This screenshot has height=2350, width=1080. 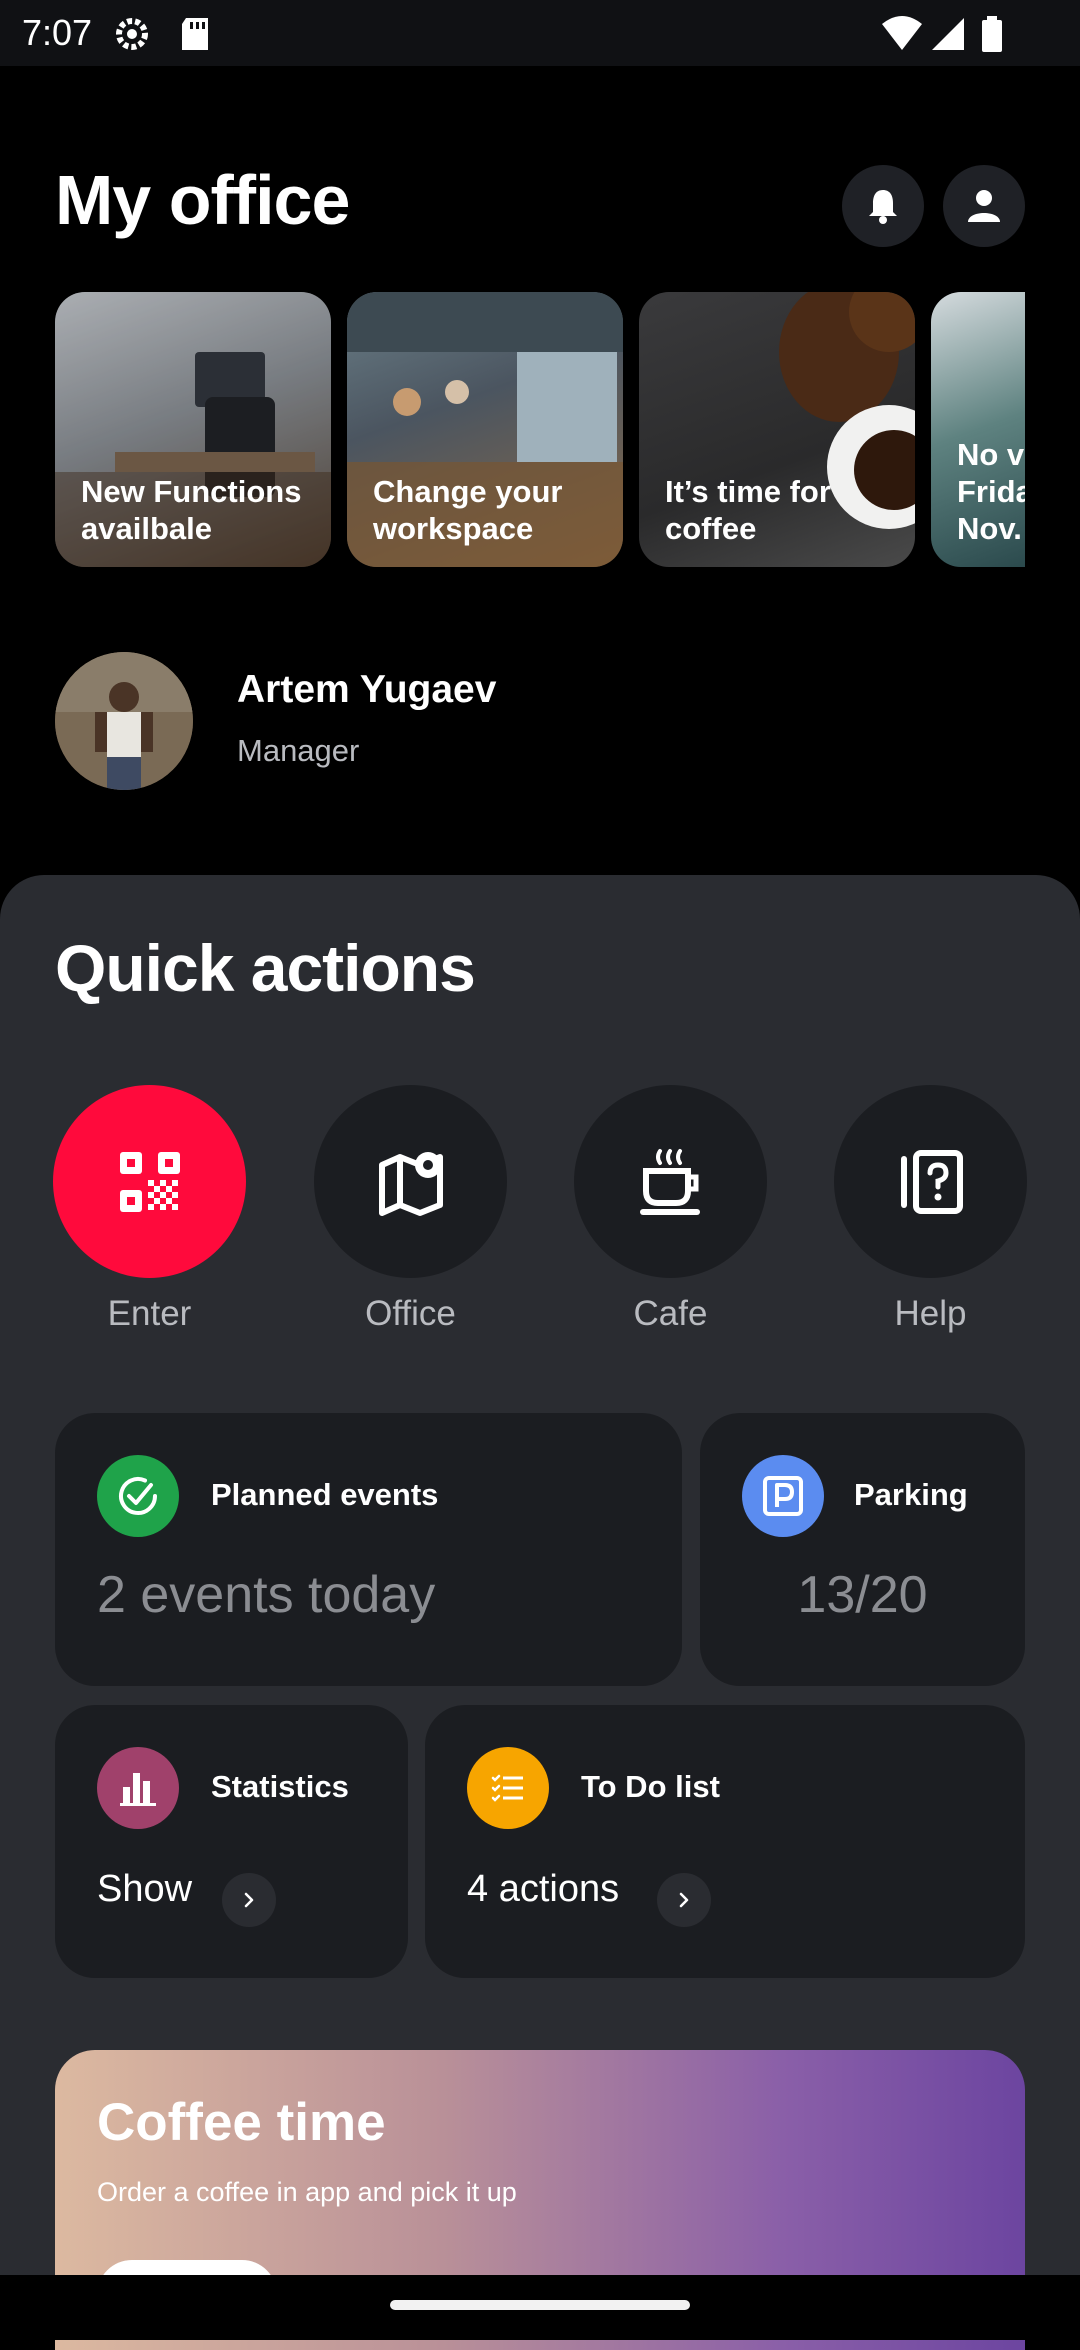 What do you see at coordinates (930, 1313) in the screenshot?
I see `help-label: Help` at bounding box center [930, 1313].